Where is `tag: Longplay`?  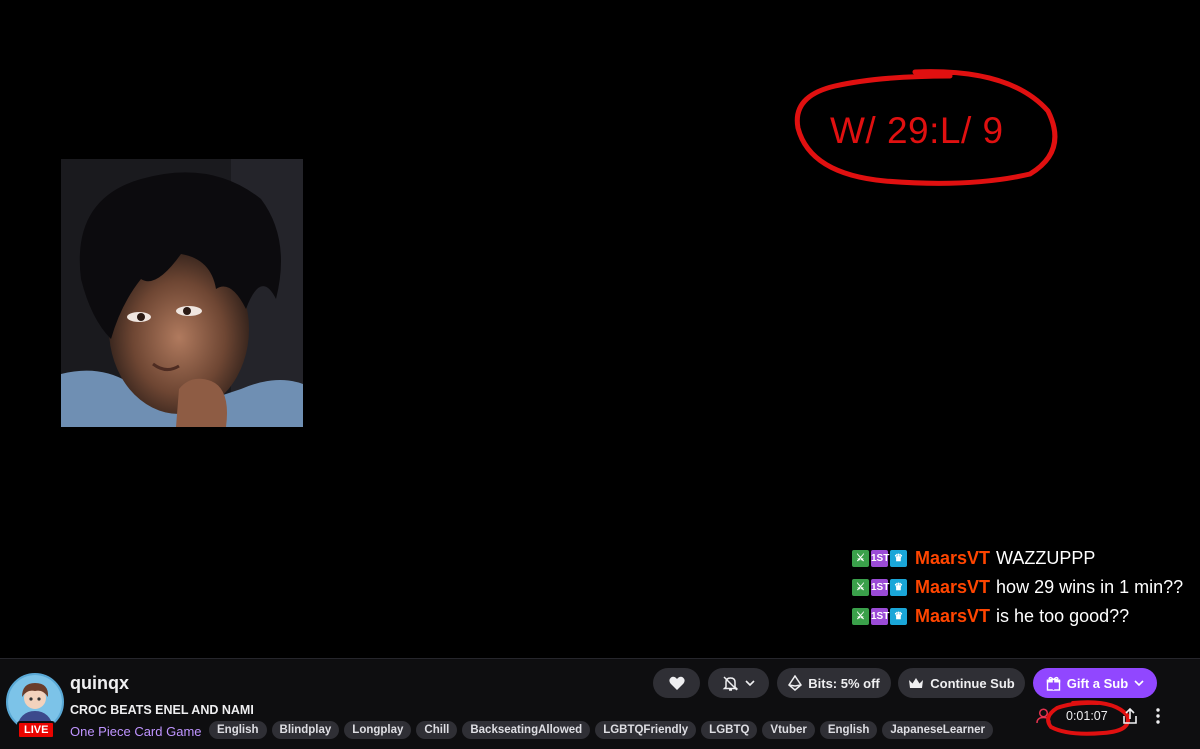
tag: Longplay is located at coordinates (378, 730).